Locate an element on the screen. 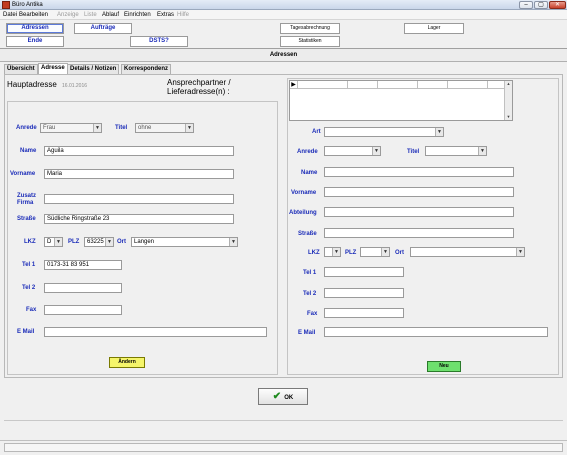 Image resolution: width=567 pixels, height=455 pixels. titel-value: ohne is located at coordinates (145, 128).